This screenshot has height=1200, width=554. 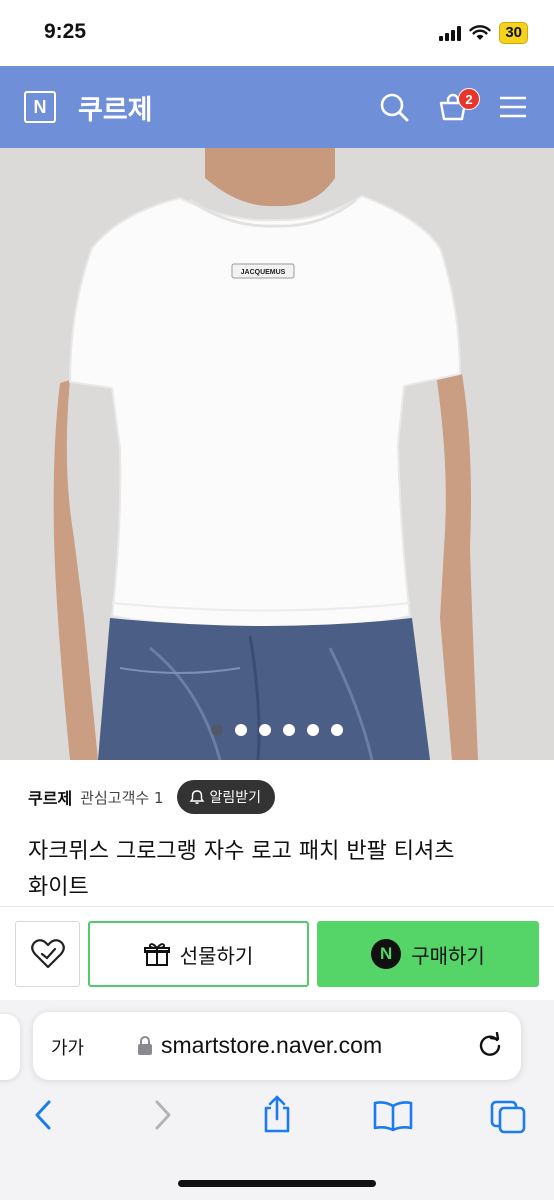 I want to click on share-icon, so click(x=277, y=1114).